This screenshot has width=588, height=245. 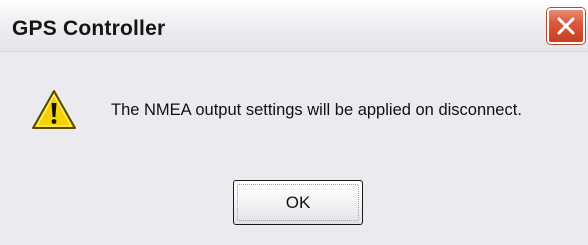 I want to click on close-button, so click(x=566, y=26).